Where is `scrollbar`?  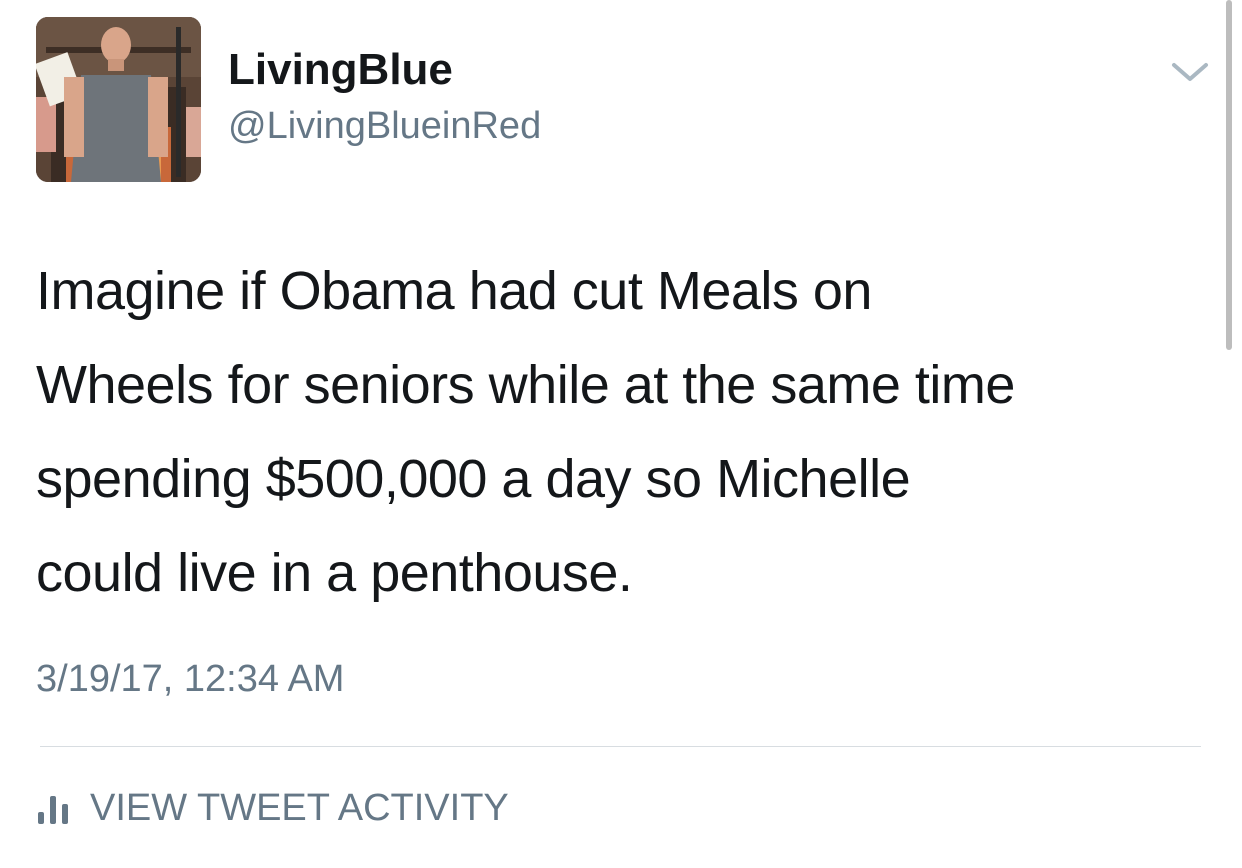 scrollbar is located at coordinates (1229, 175).